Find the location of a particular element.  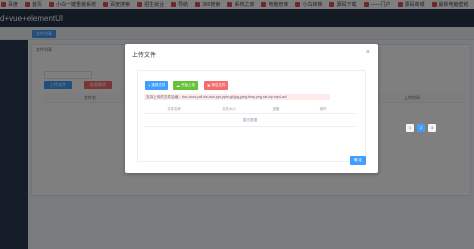

table-empty-row: 暂无数据 is located at coordinates (250, 120).